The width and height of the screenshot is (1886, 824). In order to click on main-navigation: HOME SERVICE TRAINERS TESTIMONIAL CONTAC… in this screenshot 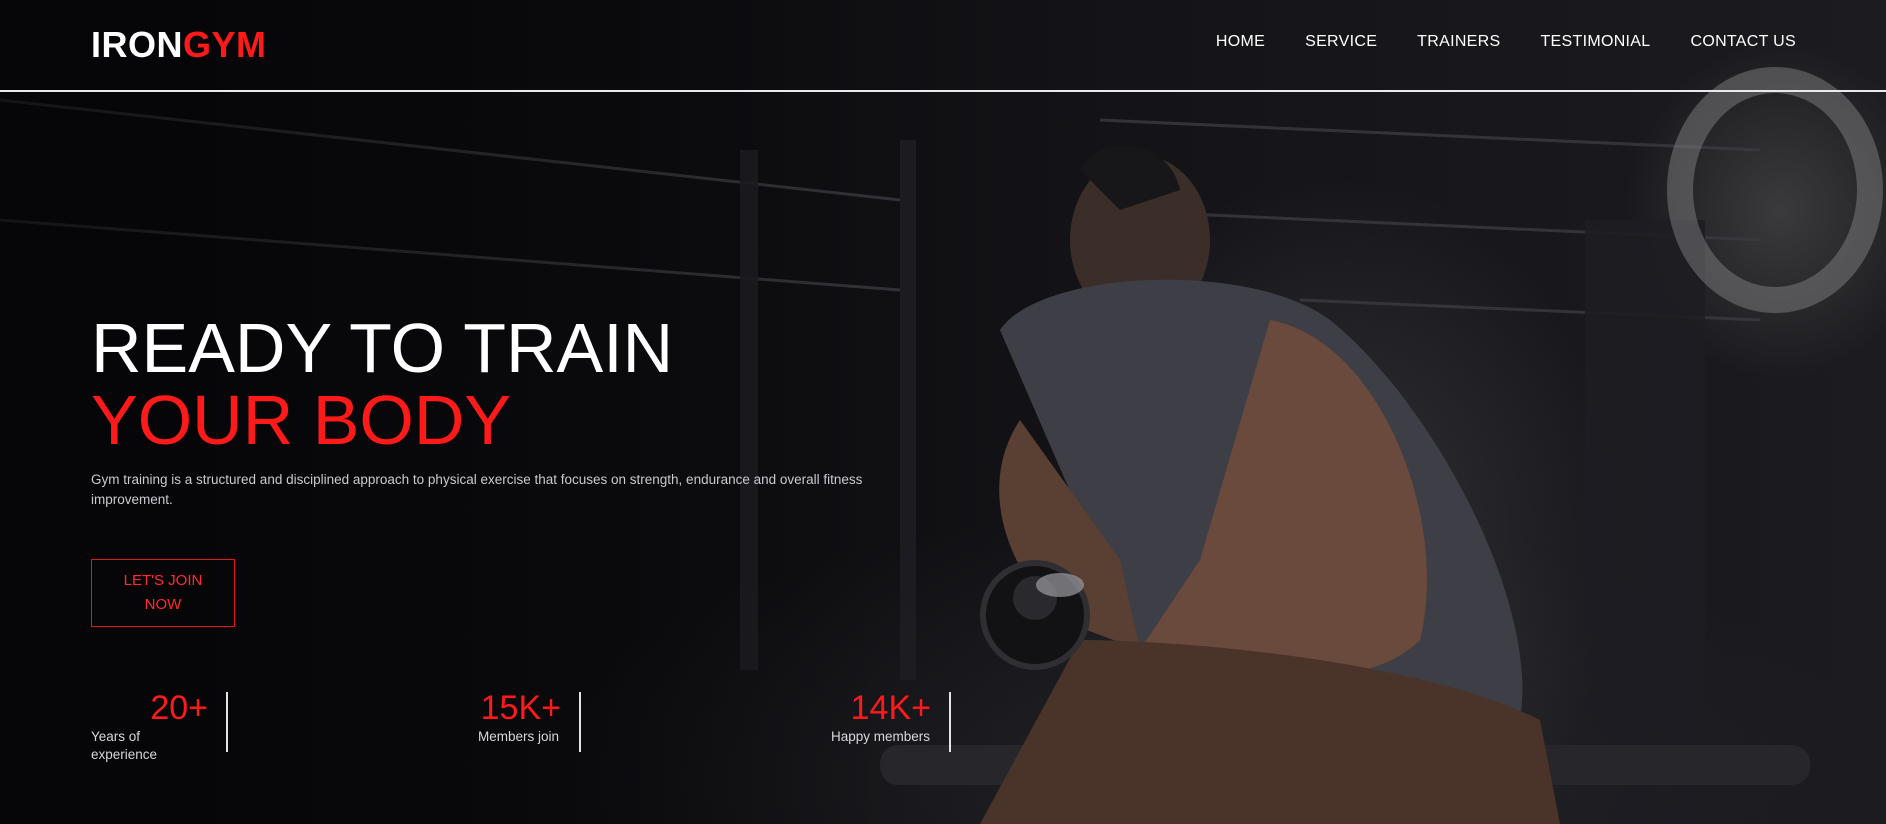, I will do `click(1506, 42)`.